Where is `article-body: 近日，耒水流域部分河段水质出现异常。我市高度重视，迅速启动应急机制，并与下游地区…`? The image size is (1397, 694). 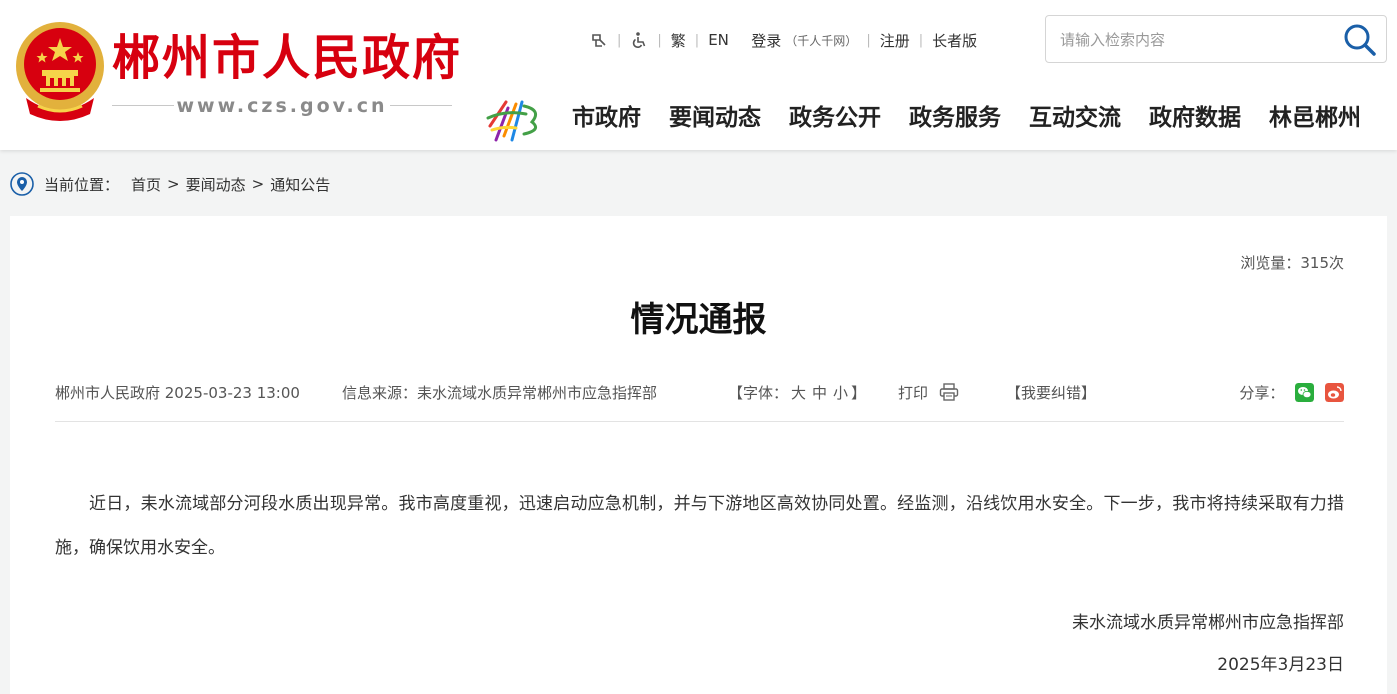 article-body: 近日，耒水流域部分河段水质出现异常。我市高度重视，迅速启动应急机制，并与下游地区… is located at coordinates (699, 526).